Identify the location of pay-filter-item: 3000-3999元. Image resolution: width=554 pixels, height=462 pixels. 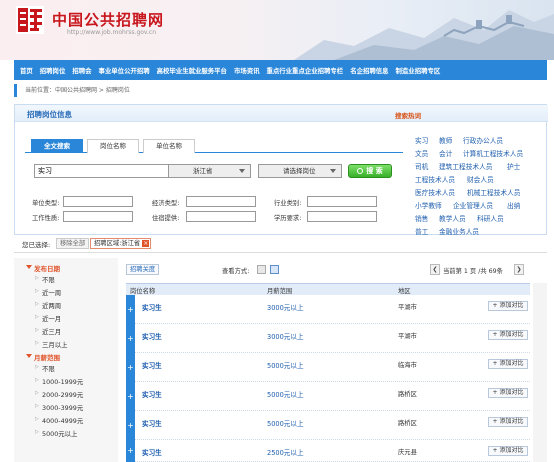
(59, 407).